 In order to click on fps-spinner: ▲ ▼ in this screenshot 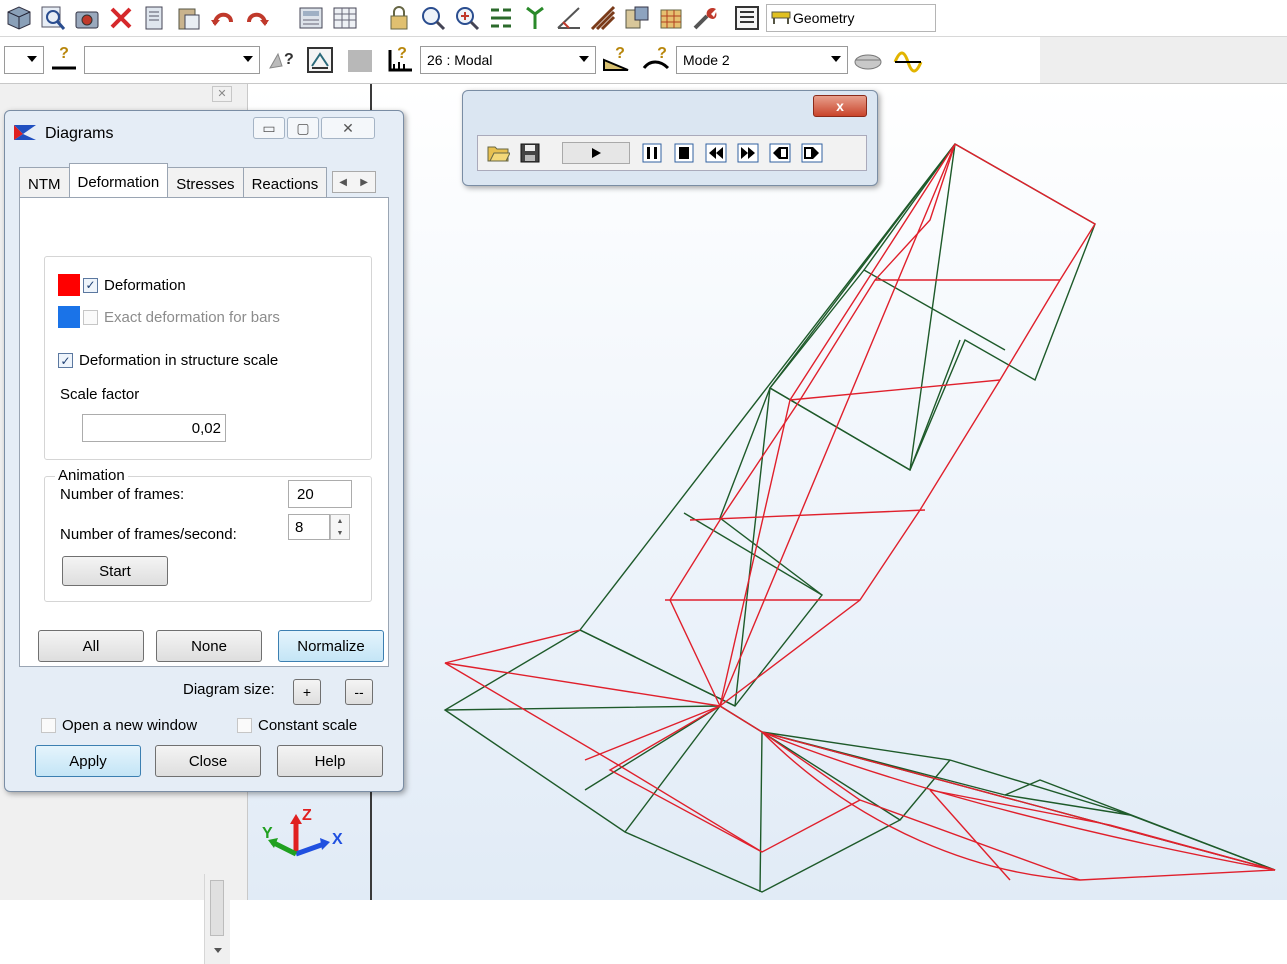, I will do `click(340, 527)`.